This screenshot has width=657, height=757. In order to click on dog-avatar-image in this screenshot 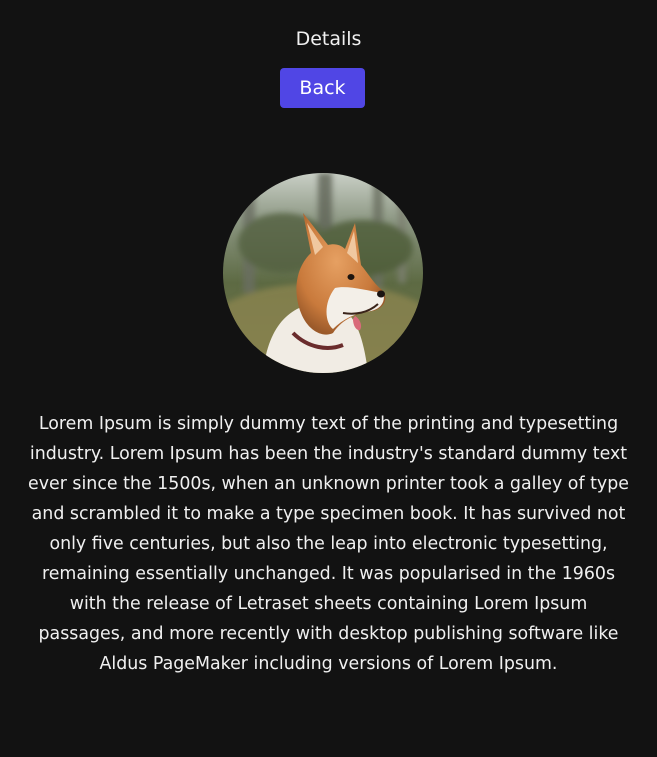, I will do `click(323, 273)`.